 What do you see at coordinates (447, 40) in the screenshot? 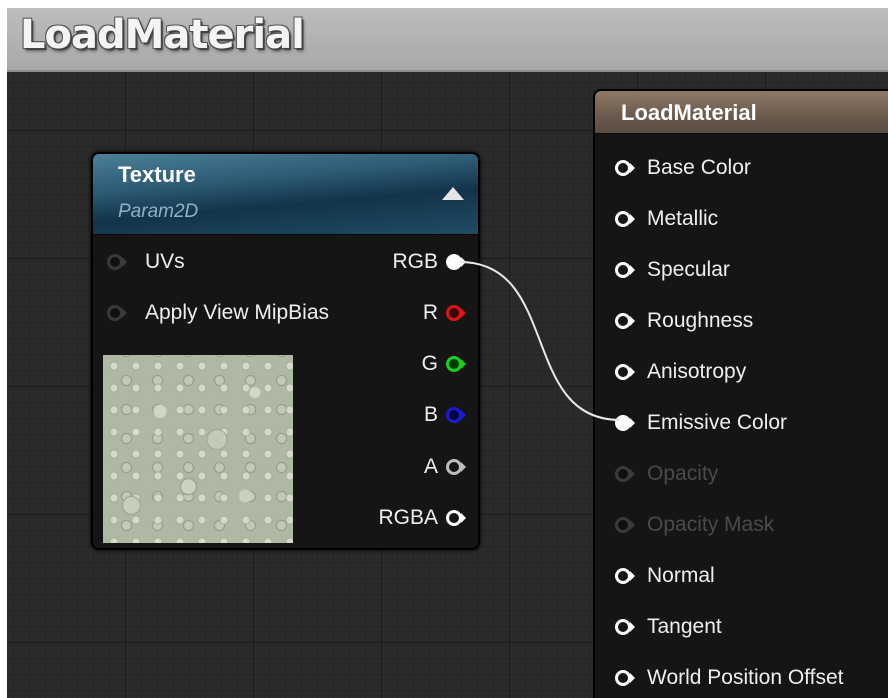
I see `graph-title-bar: LoadMaterial` at bounding box center [447, 40].